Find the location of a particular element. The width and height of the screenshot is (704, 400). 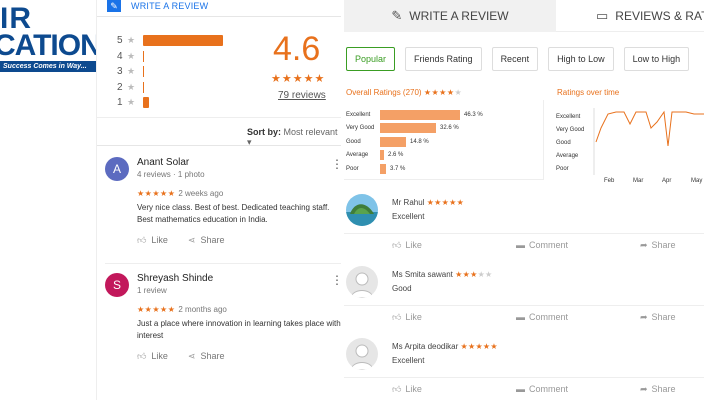

x-tick-label: May is located at coordinates (696, 181).